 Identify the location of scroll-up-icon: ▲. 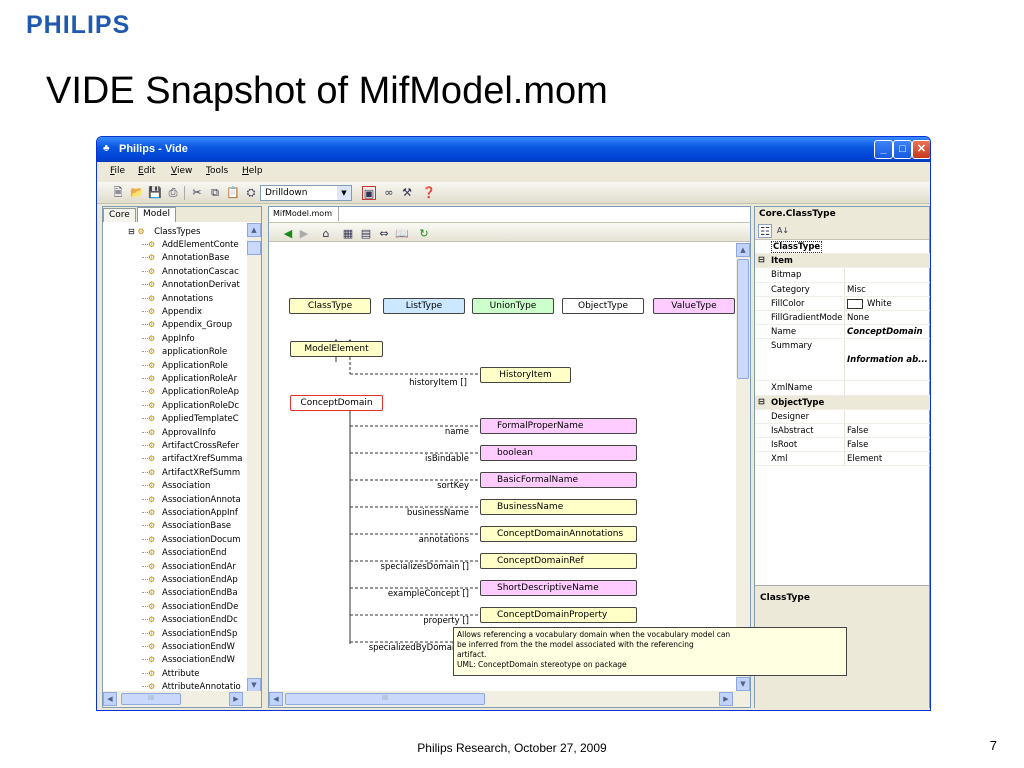
(254, 230).